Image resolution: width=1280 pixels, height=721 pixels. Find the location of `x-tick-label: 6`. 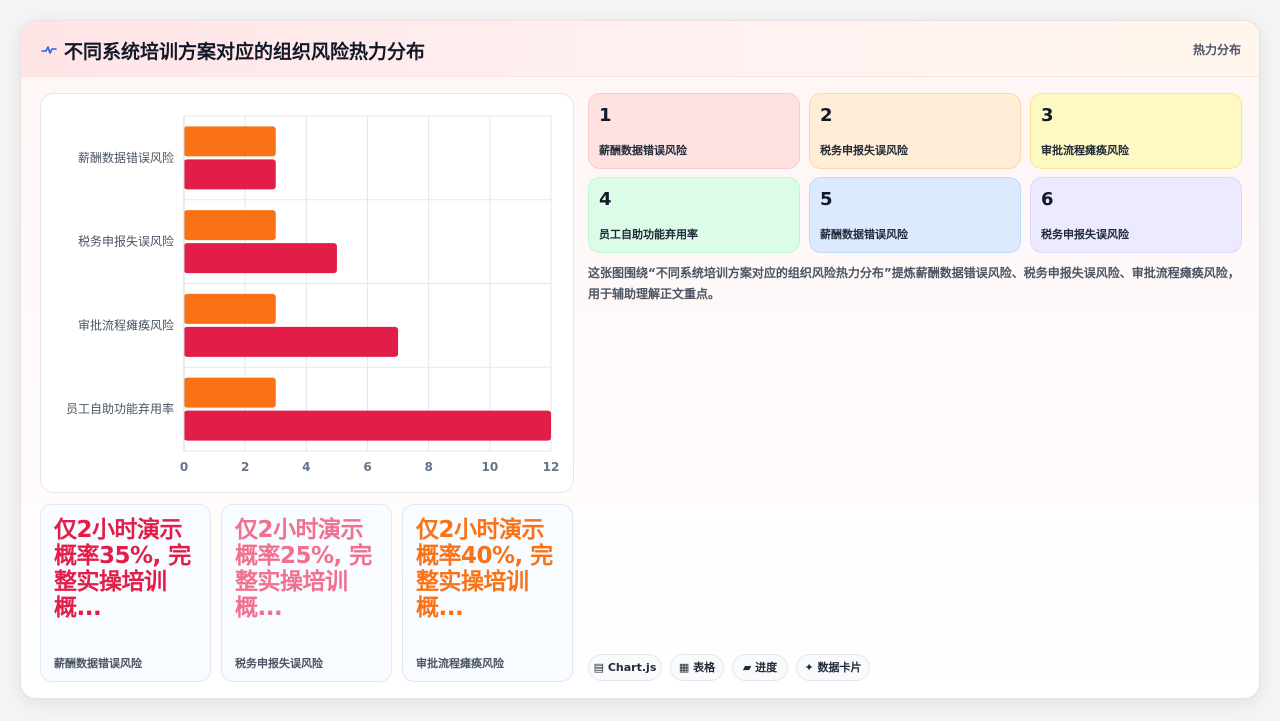

x-tick-label: 6 is located at coordinates (367, 467).